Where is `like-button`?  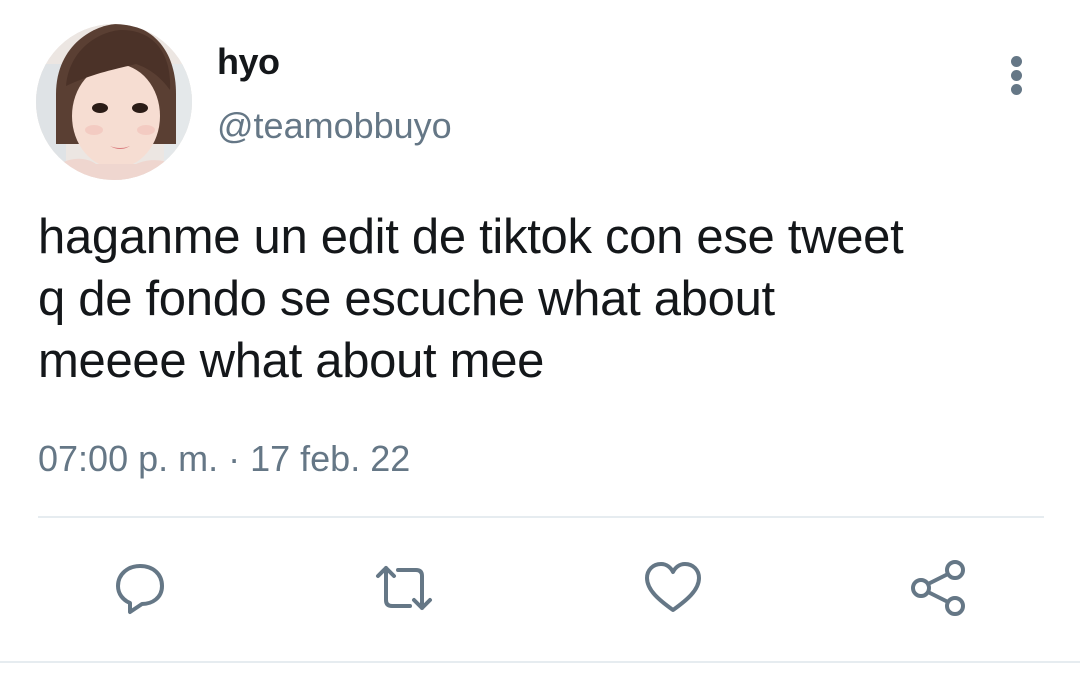 like-button is located at coordinates (673, 588).